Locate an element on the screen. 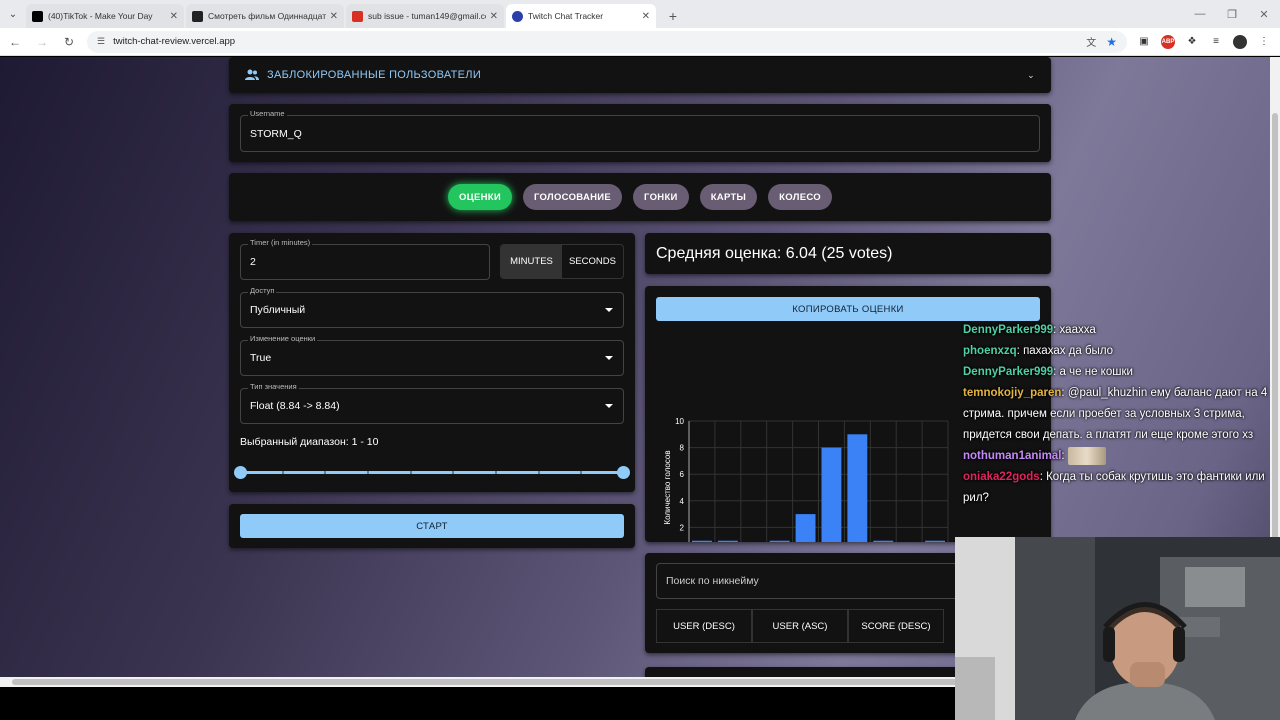 This screenshot has width=1280, height=720. time-unit-toggle: MINUTES SECONDS is located at coordinates (562, 261).